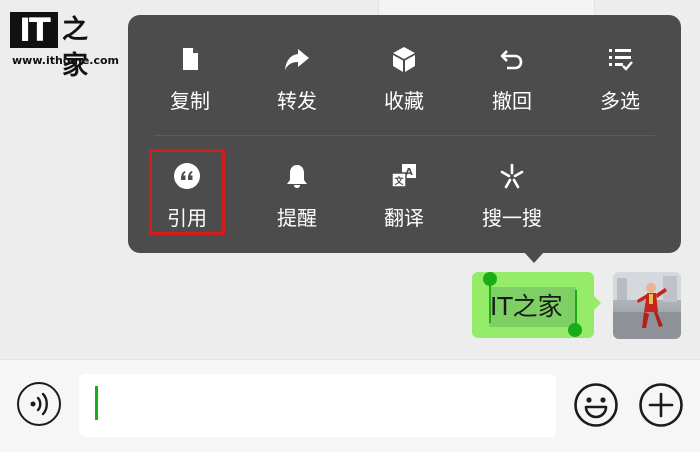  I want to click on menu-item-forward: 转发, so click(297, 75).